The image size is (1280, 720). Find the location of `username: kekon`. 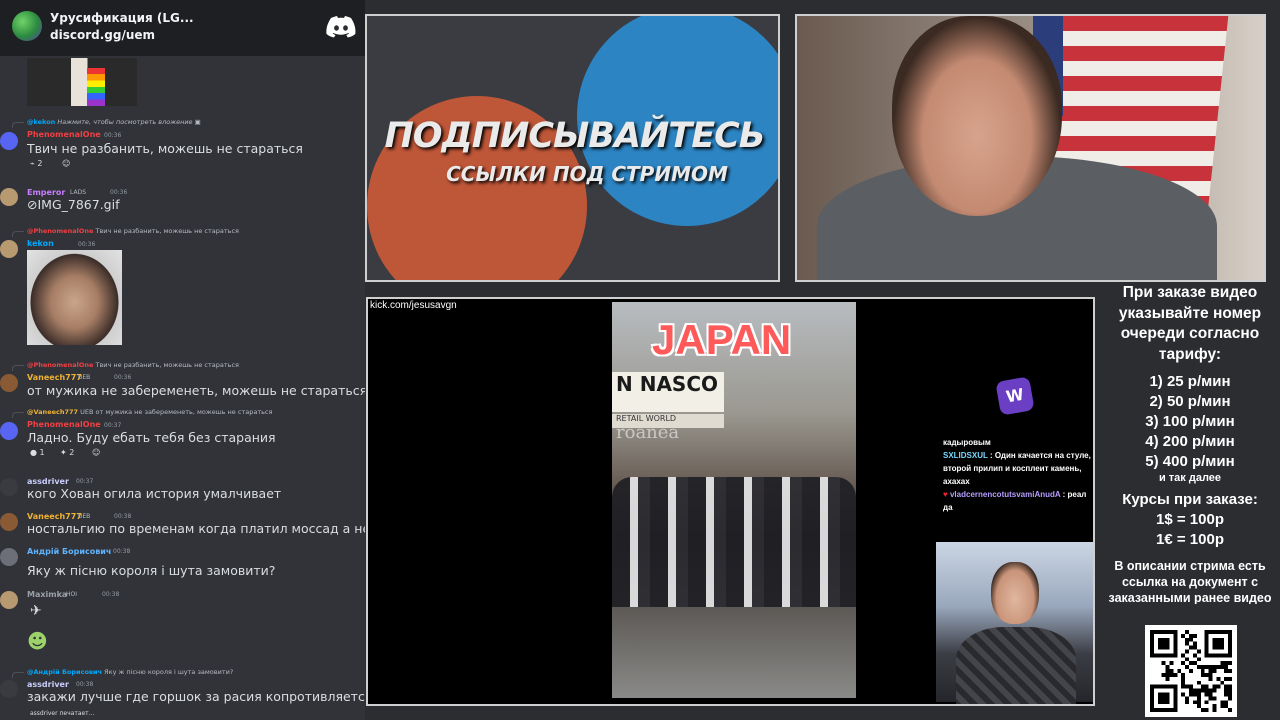

username: kekon is located at coordinates (40, 243).